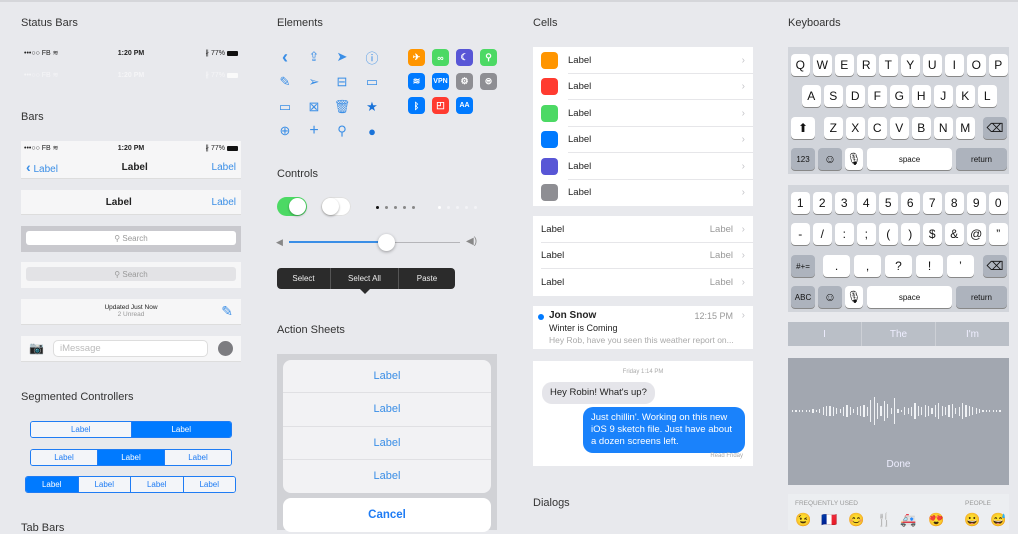 The image size is (1018, 534). I want to click on key-e: E, so click(844, 65).